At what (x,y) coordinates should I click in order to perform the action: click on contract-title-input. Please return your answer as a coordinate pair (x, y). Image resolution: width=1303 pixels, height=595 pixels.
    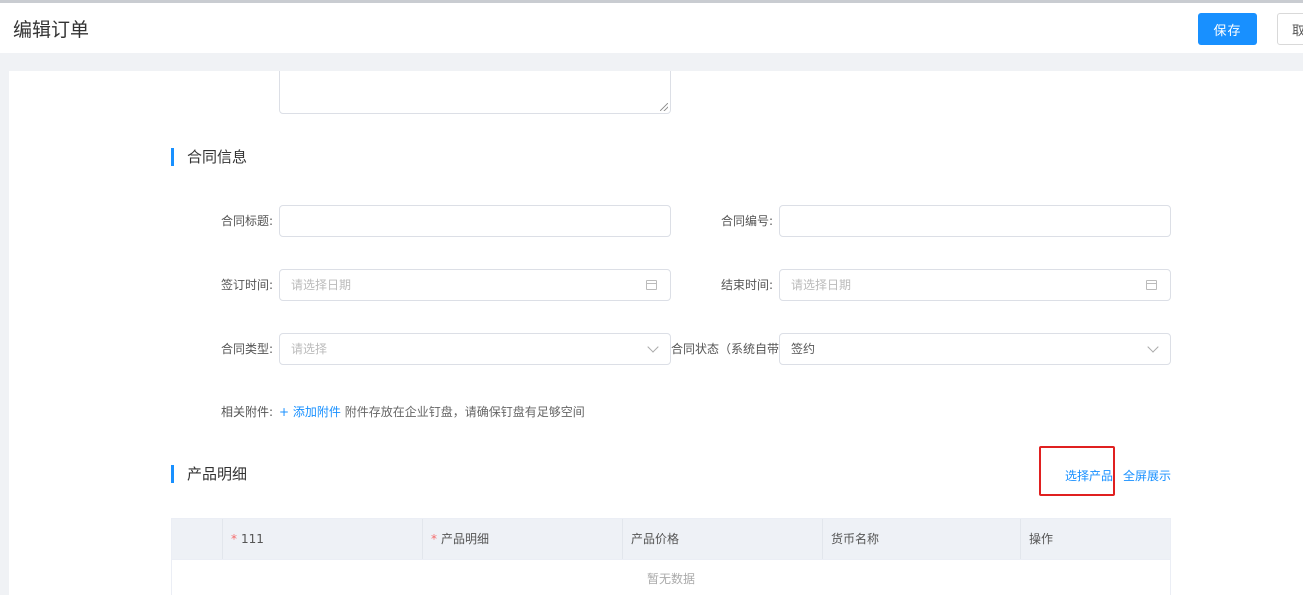
    Looking at the image, I should click on (475, 221).